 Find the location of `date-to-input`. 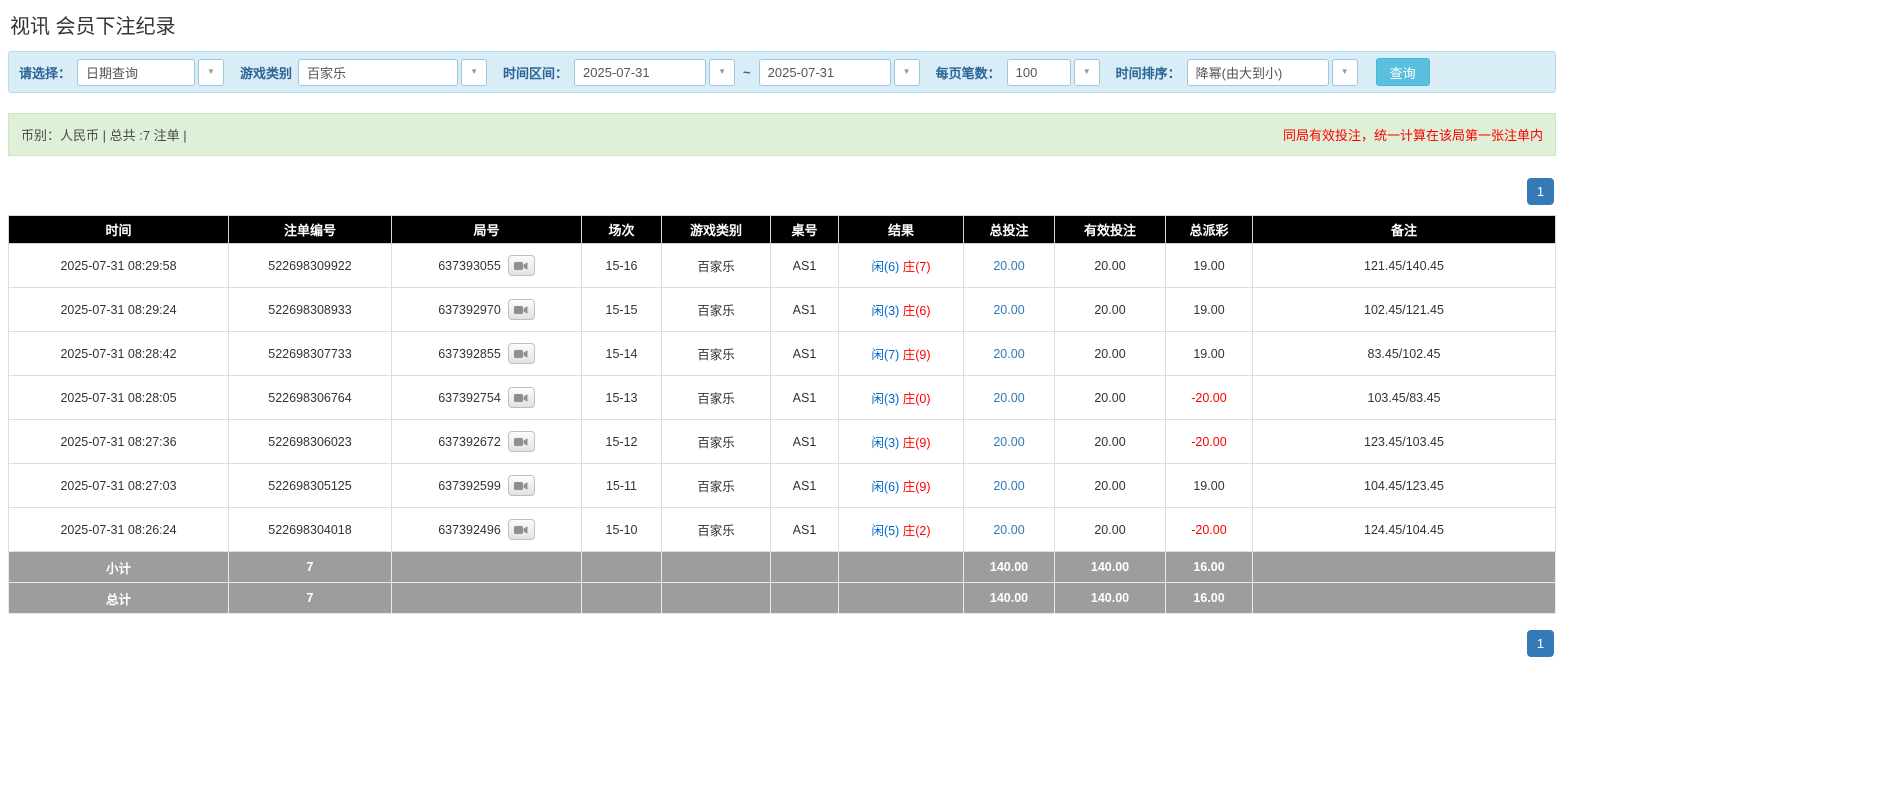

date-to-input is located at coordinates (824, 72).